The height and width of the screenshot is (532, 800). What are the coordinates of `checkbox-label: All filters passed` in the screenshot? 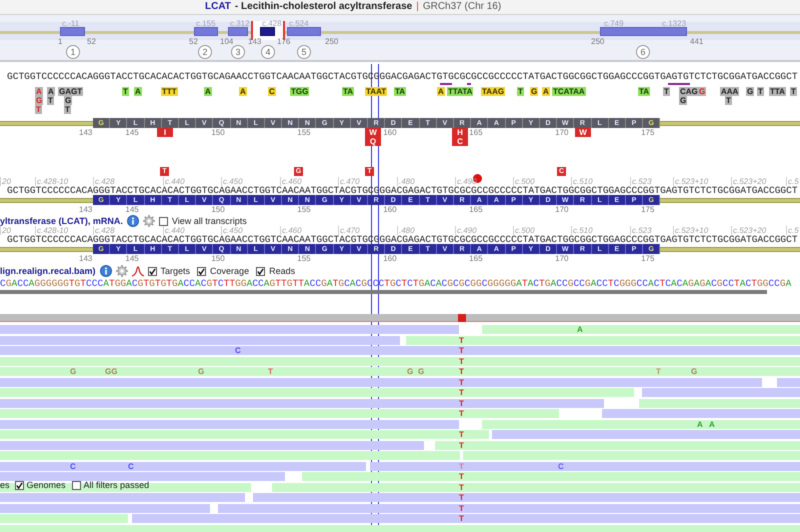 It's located at (117, 485).